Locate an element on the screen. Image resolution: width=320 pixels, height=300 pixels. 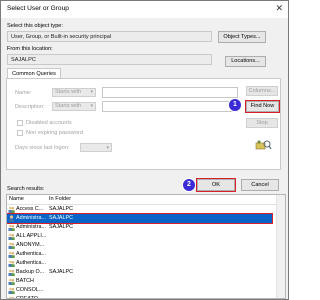
column-header-in-folder: In Folder is located at coordinates (60, 199).